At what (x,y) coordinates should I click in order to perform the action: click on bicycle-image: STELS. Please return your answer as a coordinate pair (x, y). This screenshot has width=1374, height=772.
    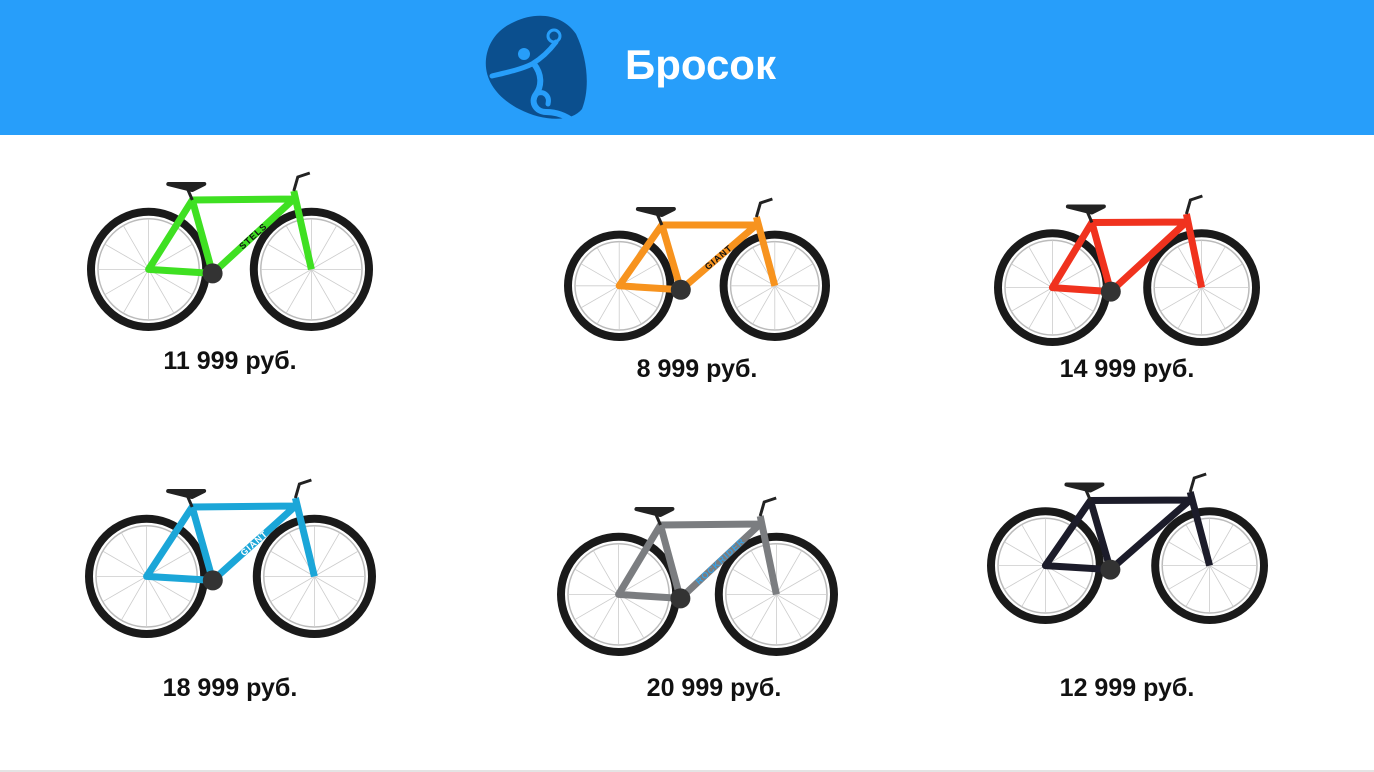
    Looking at the image, I should click on (230, 245).